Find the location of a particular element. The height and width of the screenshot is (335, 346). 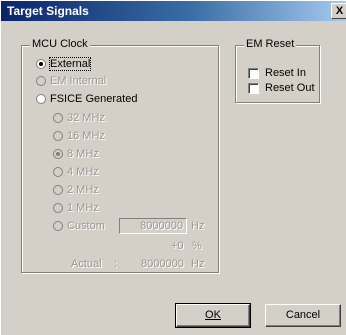

custom-frequency-input: 8000000 is located at coordinates (153, 226).